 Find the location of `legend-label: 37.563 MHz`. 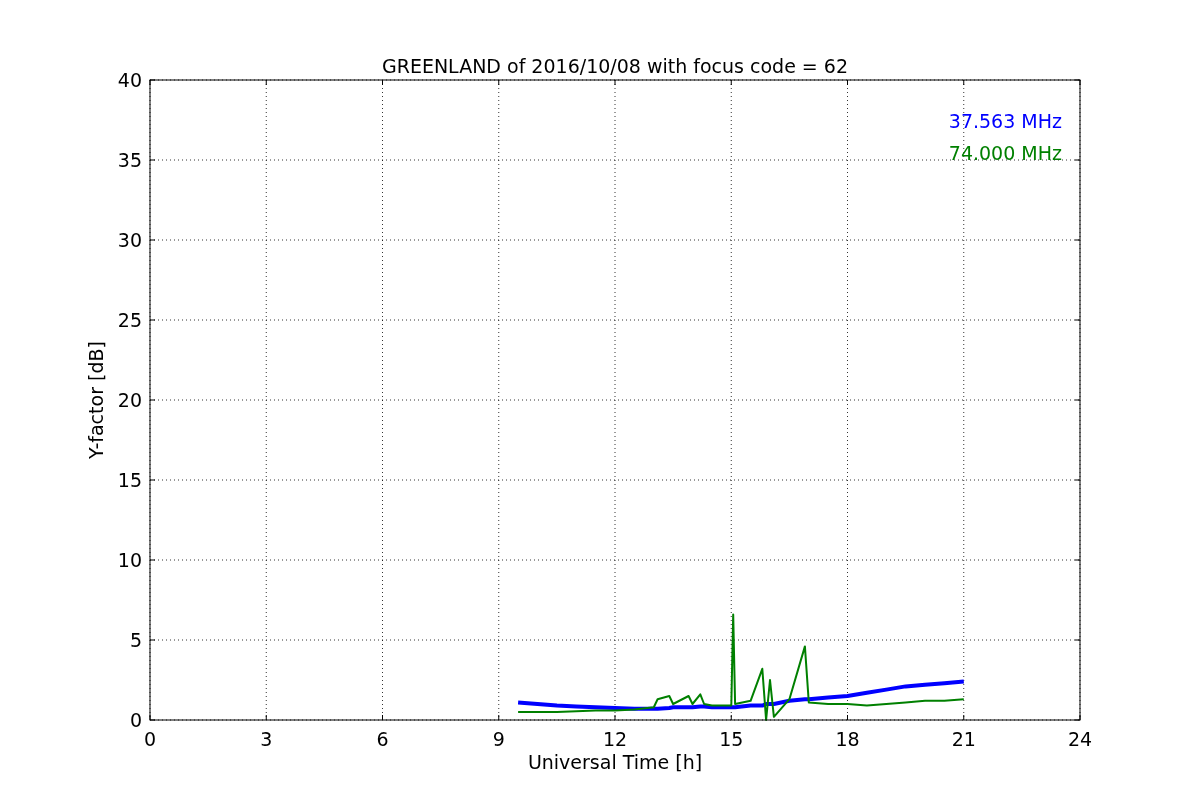

legend-label: 37.563 MHz is located at coordinates (1005, 121).